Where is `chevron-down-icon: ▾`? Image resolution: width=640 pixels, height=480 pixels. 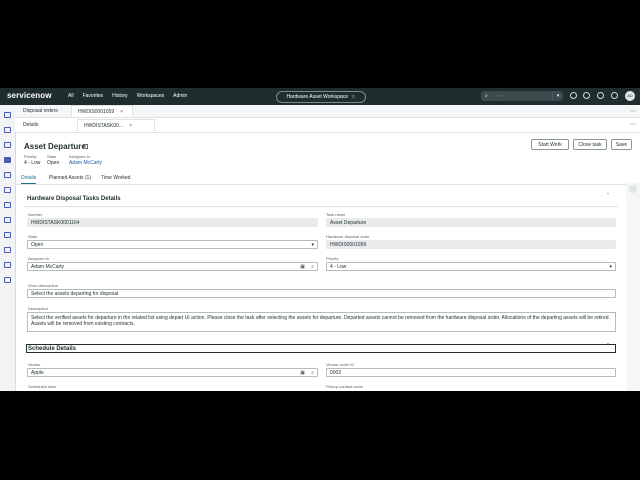
chevron-down-icon: ▾ is located at coordinates (610, 267).